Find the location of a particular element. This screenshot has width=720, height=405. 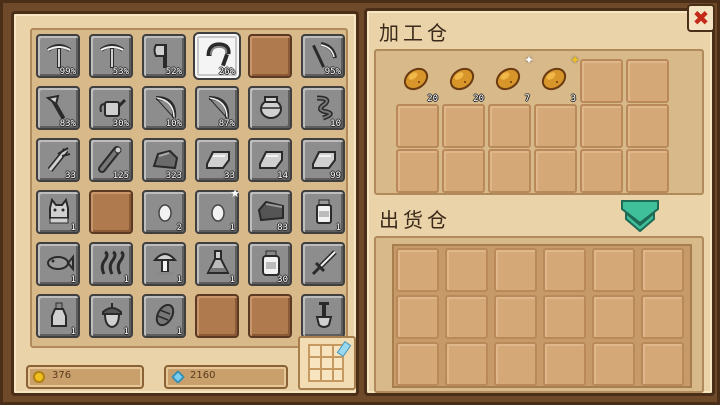

egg-icon is located at coordinates (218, 213).